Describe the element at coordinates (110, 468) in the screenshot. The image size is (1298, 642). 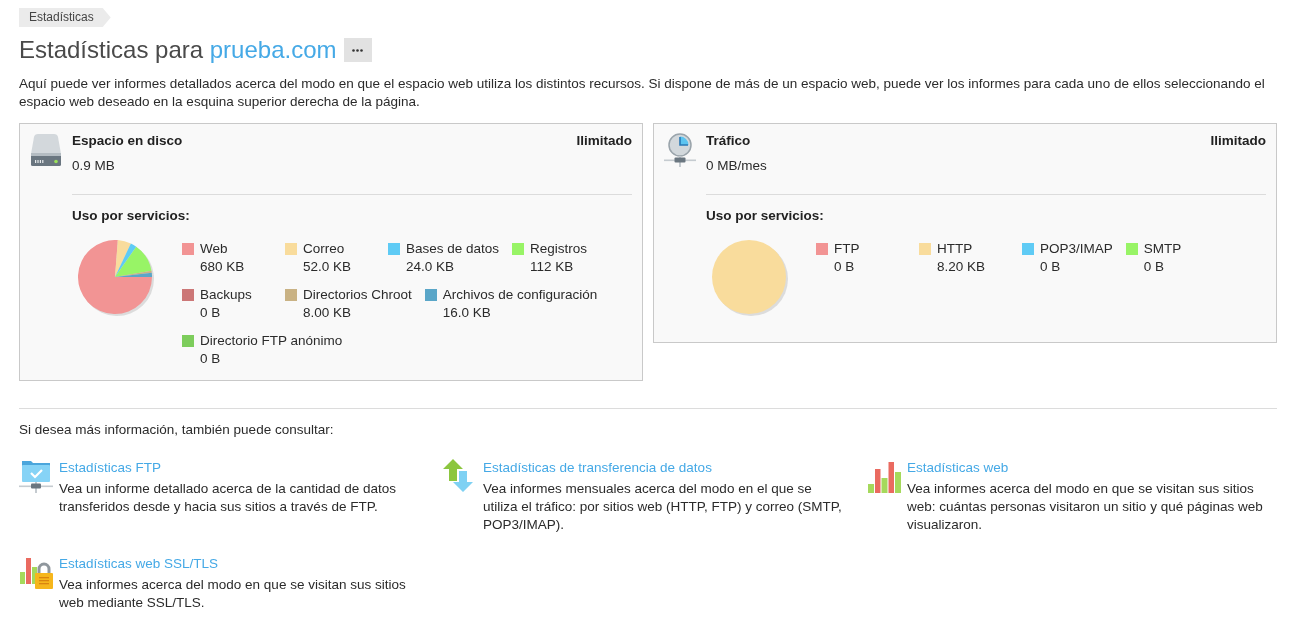
I see `stats-link: Estadísticas FTP` at that location.